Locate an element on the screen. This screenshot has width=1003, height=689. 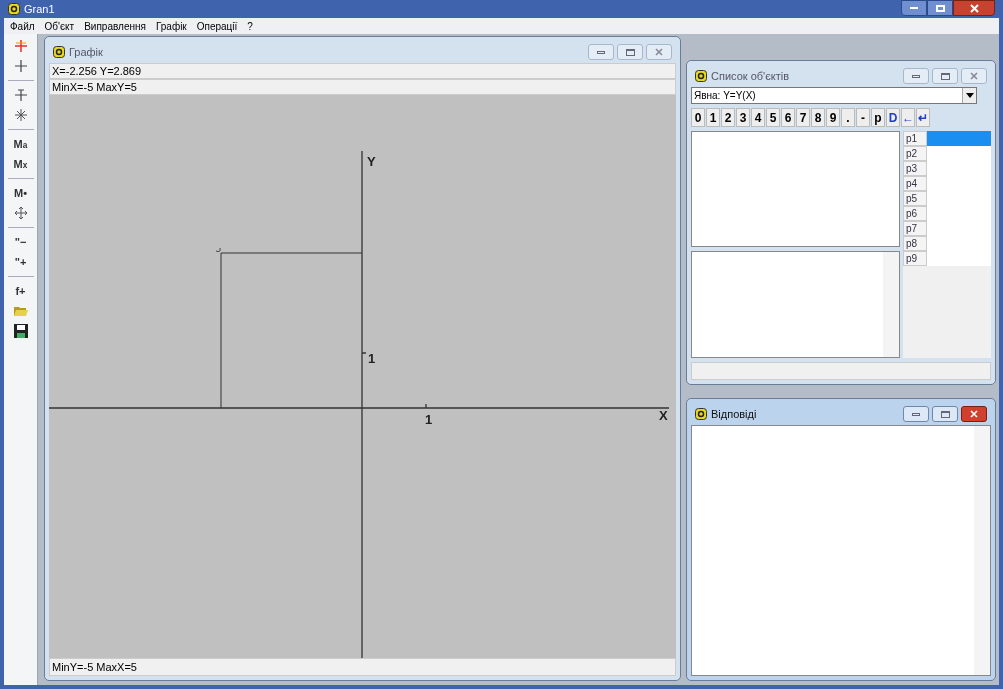
parameter-label: p3 is located at coordinates (915, 168).